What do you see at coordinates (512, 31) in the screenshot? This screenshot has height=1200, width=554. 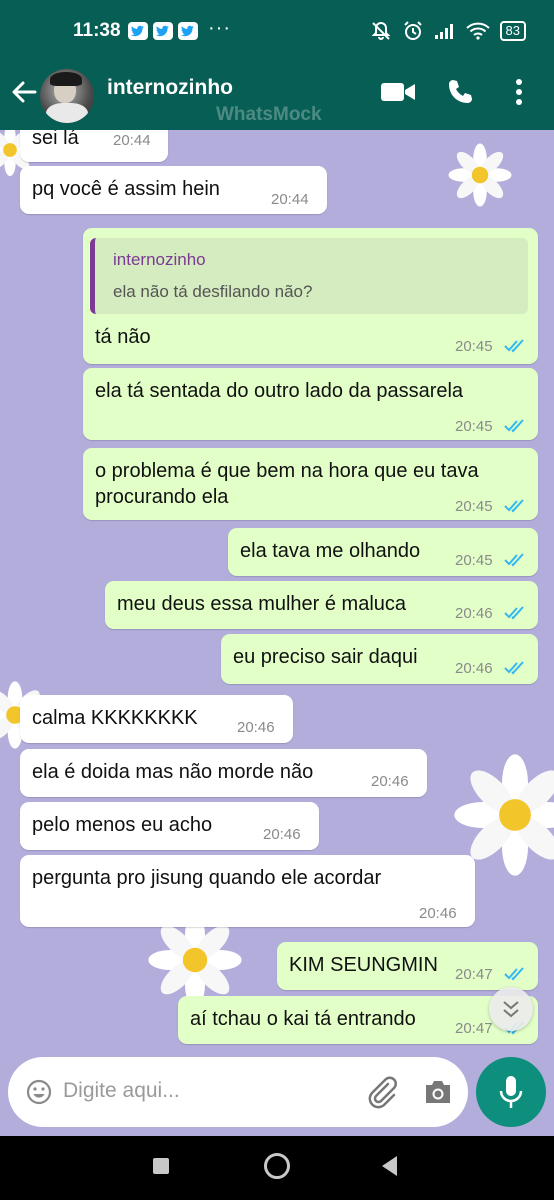 I see `battery-indicator: 83` at bounding box center [512, 31].